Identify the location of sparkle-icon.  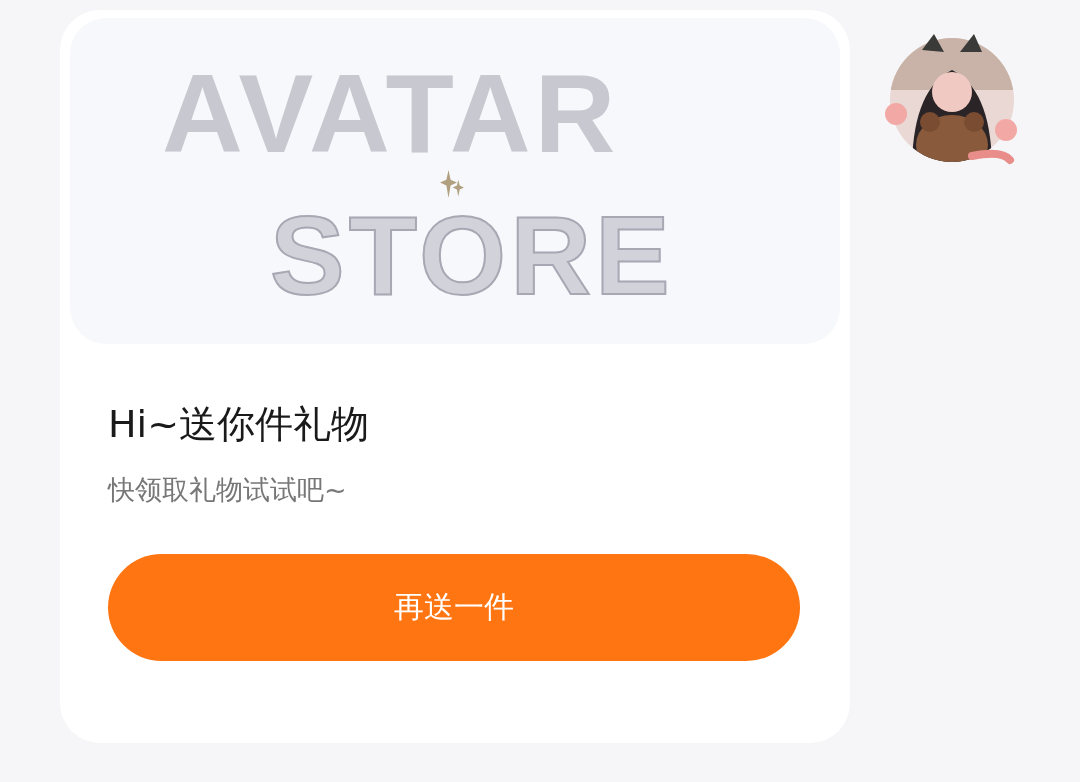
(452, 184).